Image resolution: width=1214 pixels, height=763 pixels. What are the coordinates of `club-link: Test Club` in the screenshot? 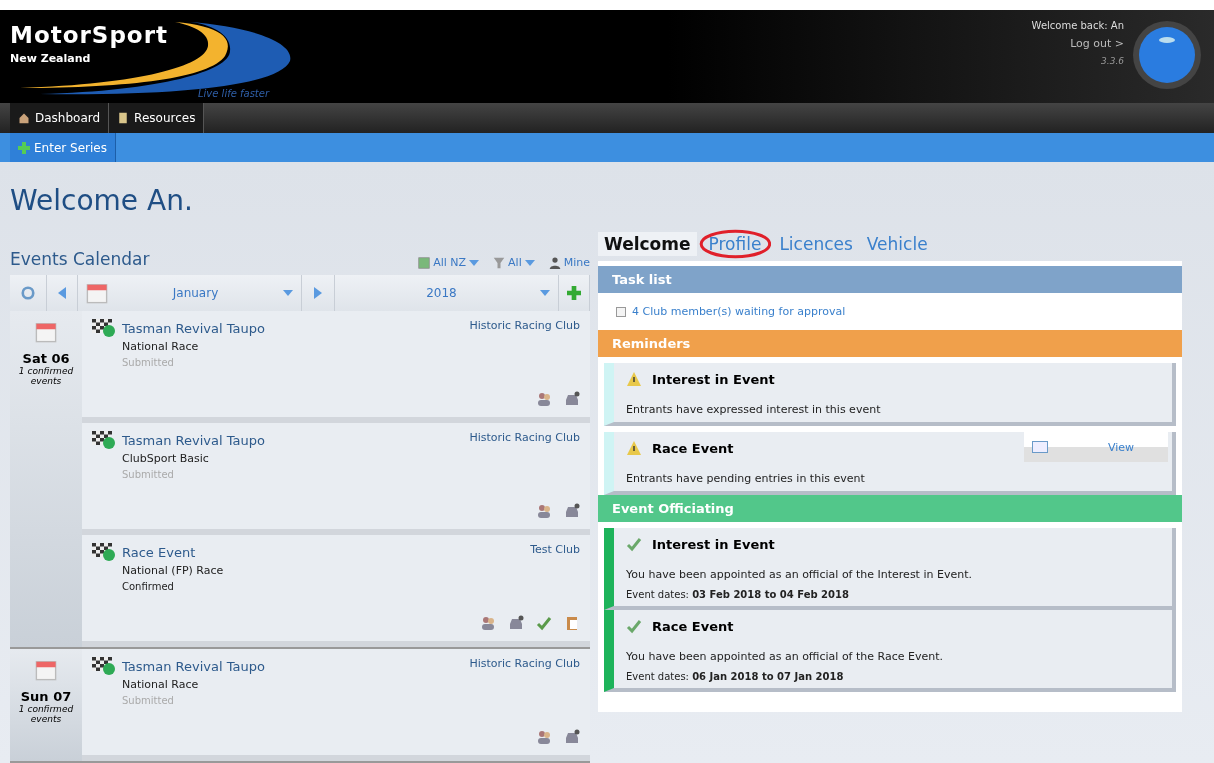 It's located at (555, 552).